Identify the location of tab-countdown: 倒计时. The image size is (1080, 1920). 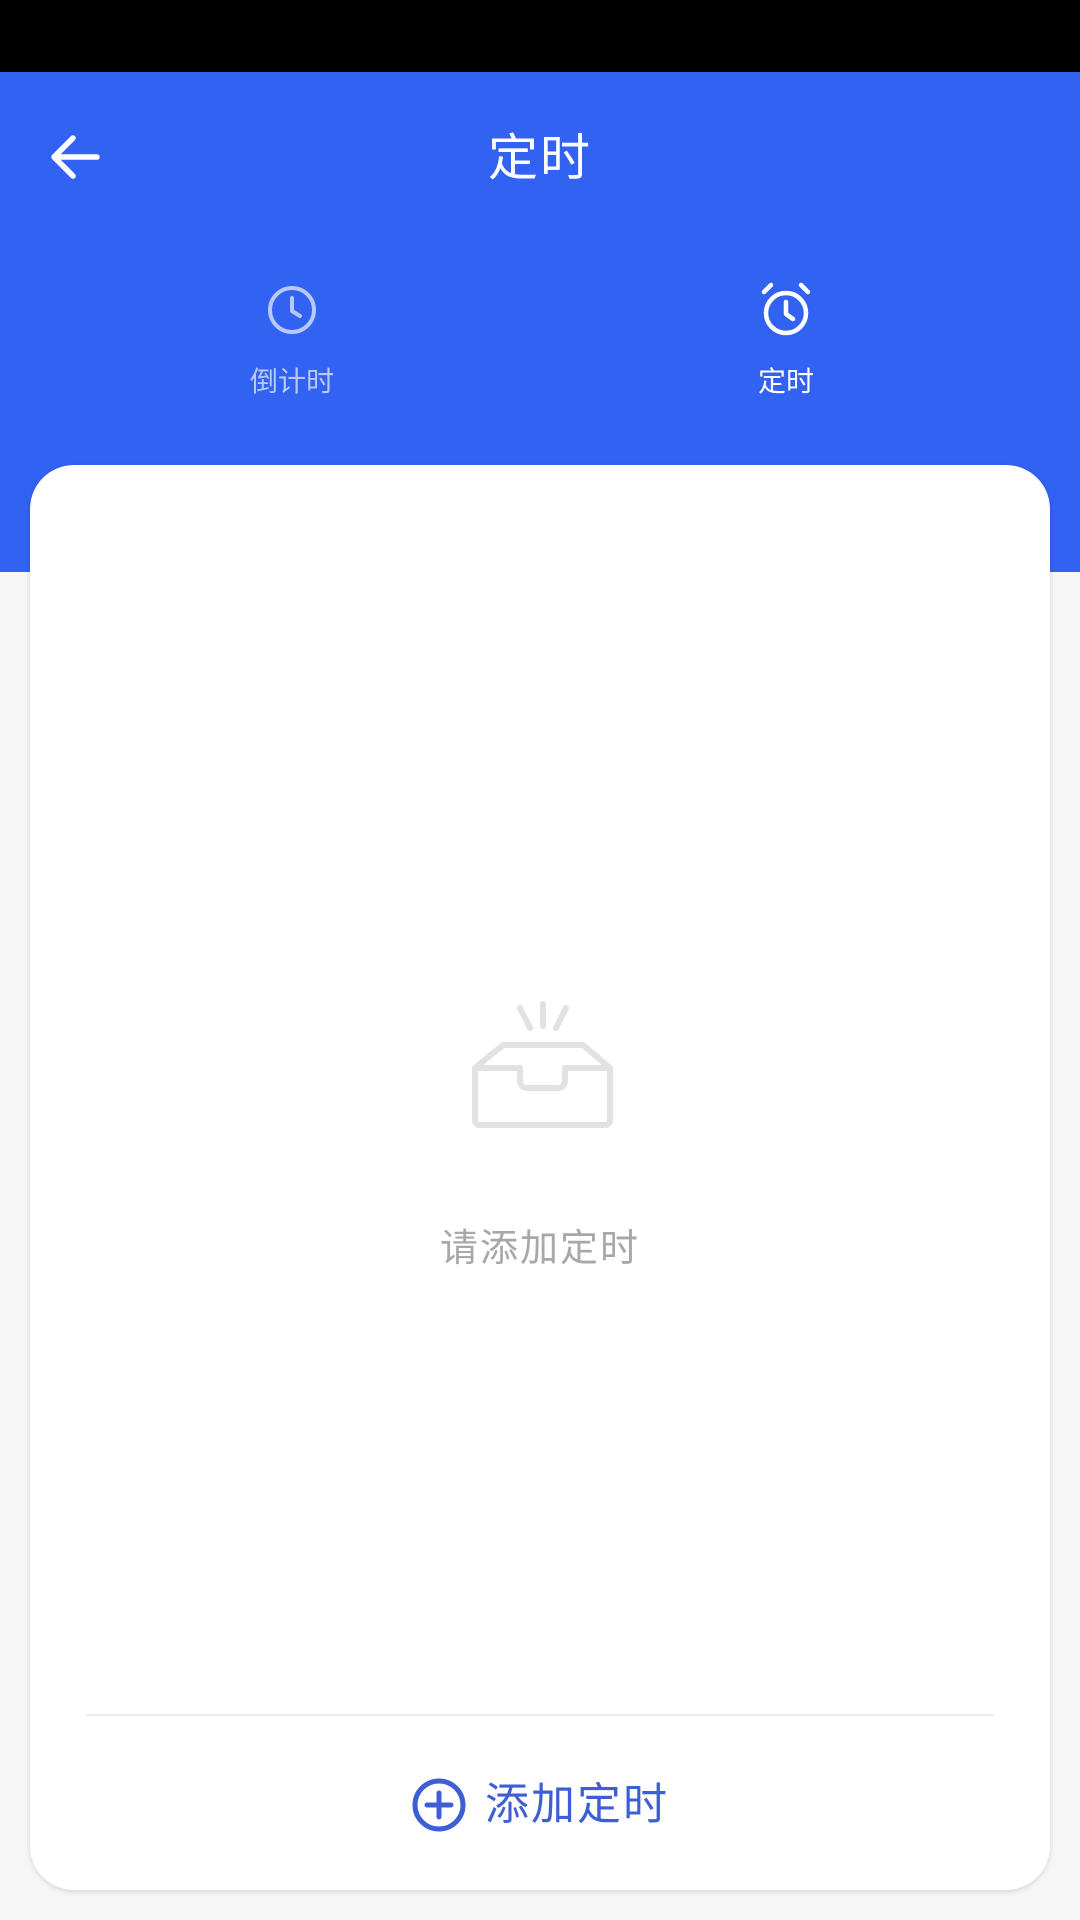
(292, 360).